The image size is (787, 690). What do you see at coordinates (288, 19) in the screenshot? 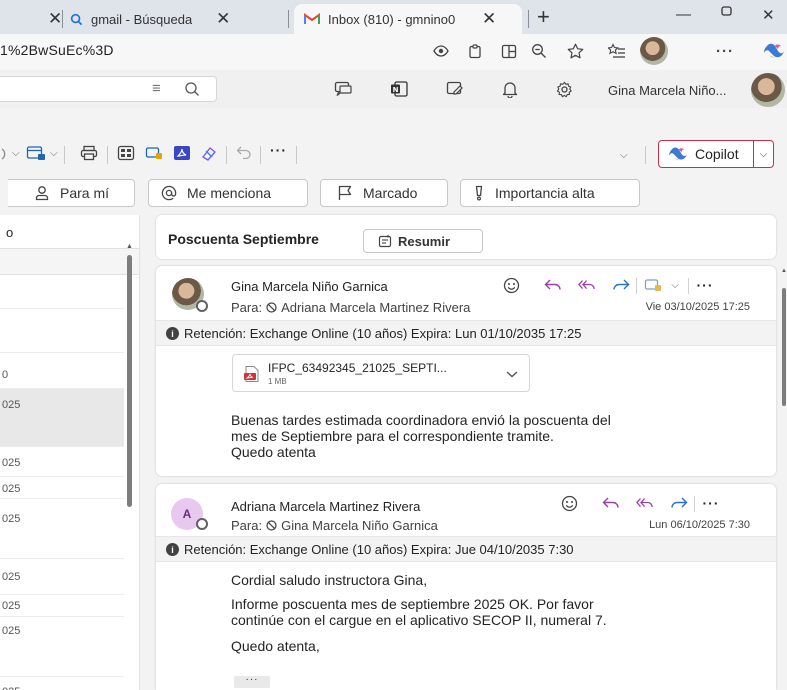
I see `tab-divider` at bounding box center [288, 19].